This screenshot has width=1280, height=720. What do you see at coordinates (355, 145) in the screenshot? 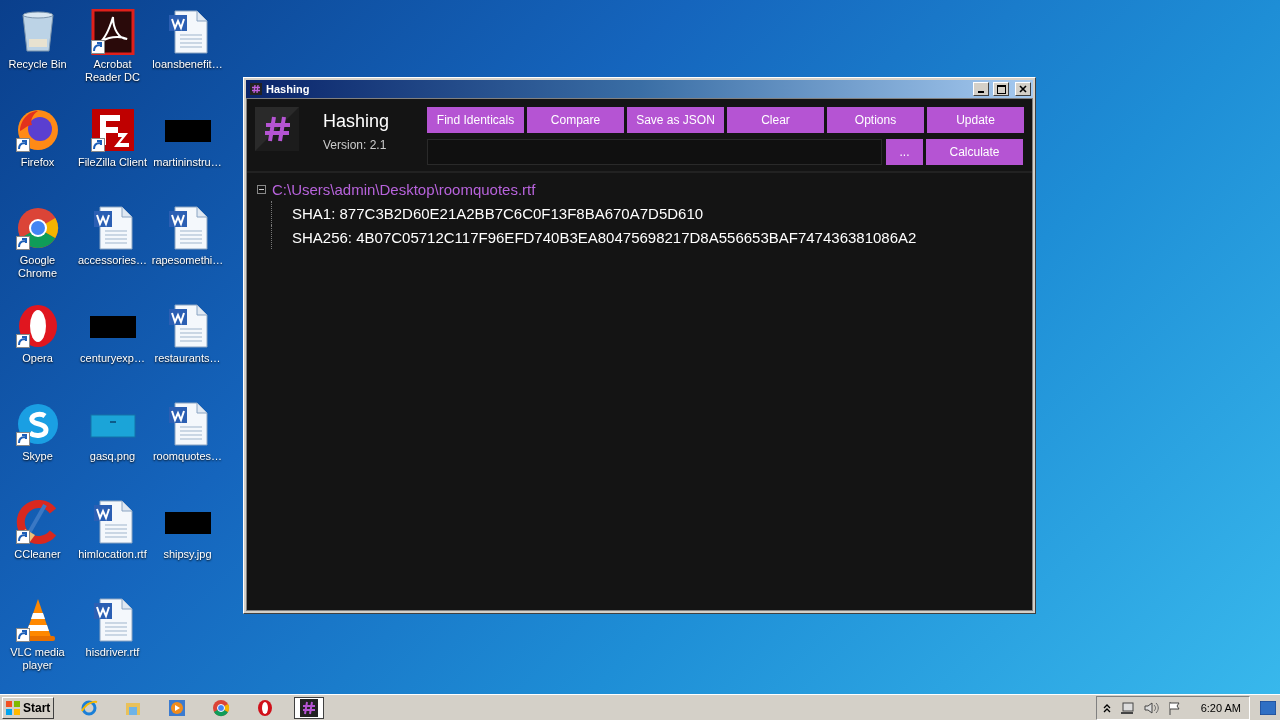
I see `version-label: Version: 2.1` at bounding box center [355, 145].